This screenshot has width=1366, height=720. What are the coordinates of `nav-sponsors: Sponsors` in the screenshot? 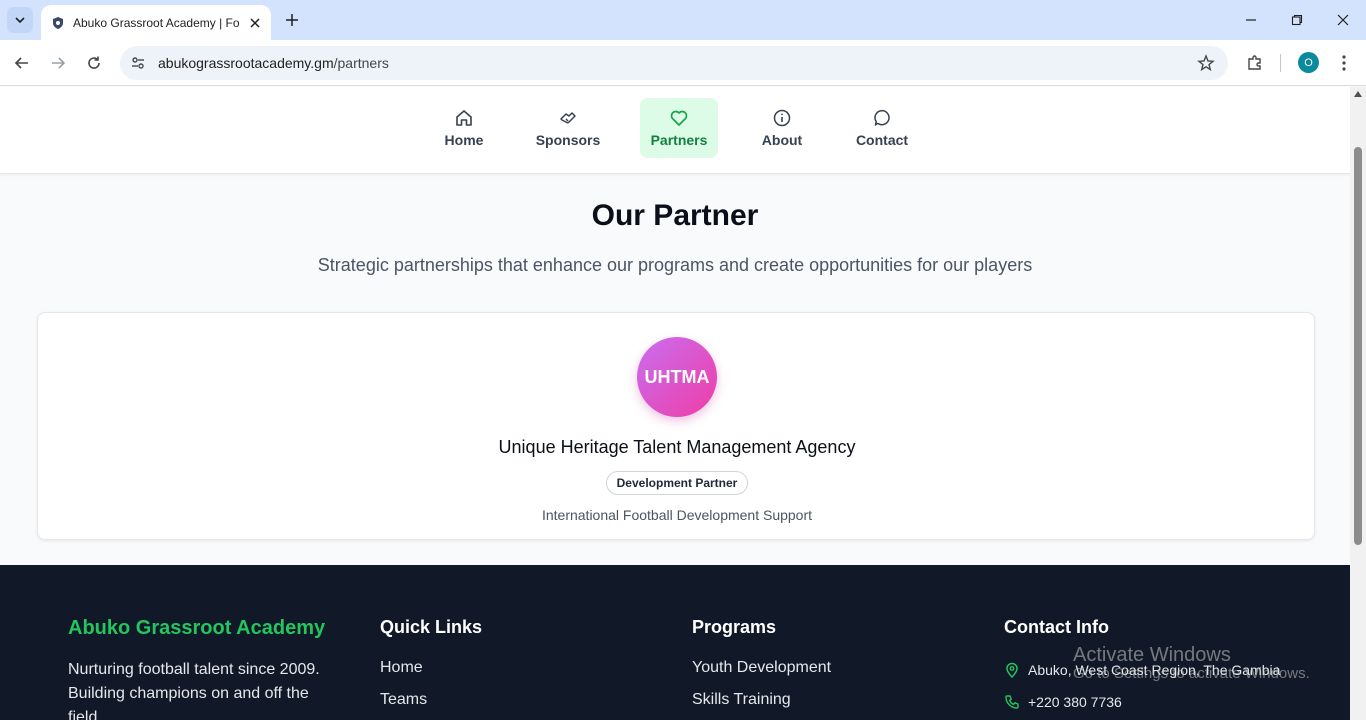 It's located at (568, 128).